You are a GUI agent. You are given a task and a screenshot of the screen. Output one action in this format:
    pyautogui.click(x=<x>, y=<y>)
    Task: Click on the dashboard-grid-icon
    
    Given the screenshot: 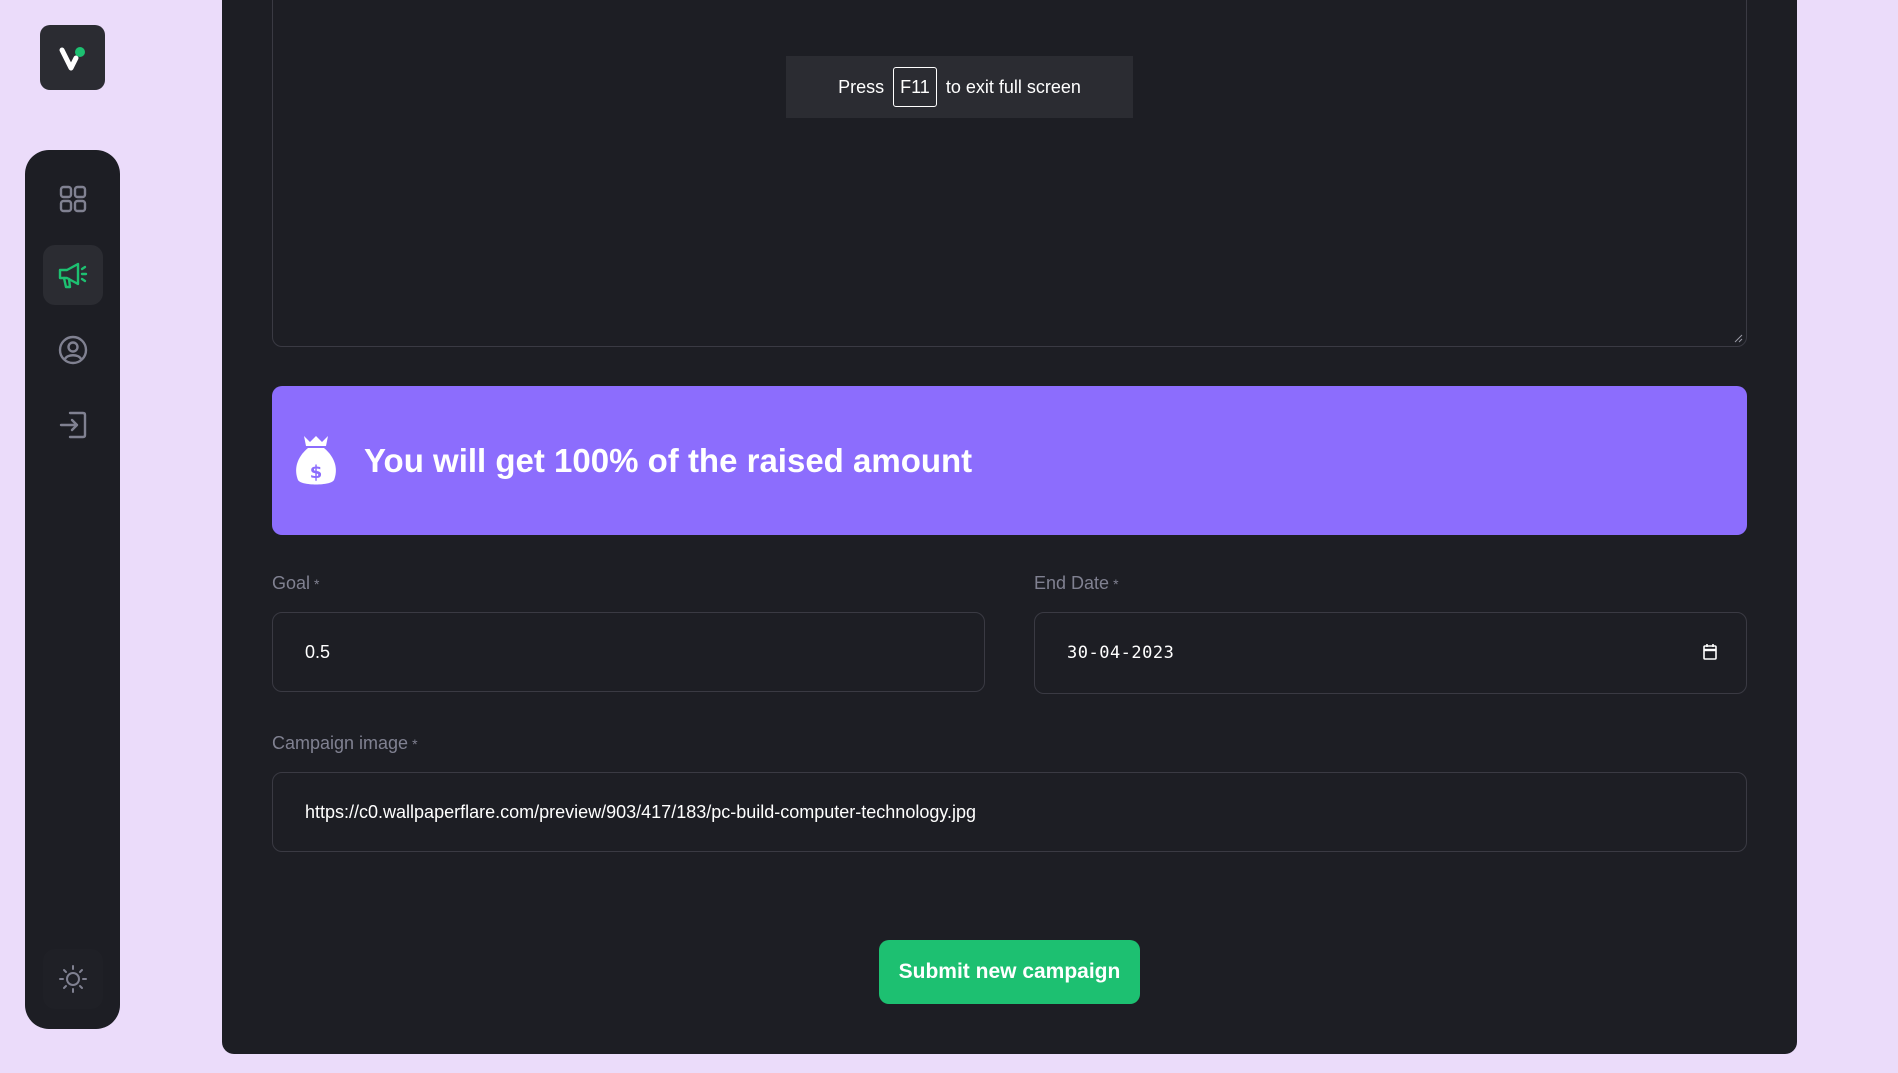 What is the action you would take?
    pyautogui.click(x=73, y=199)
    